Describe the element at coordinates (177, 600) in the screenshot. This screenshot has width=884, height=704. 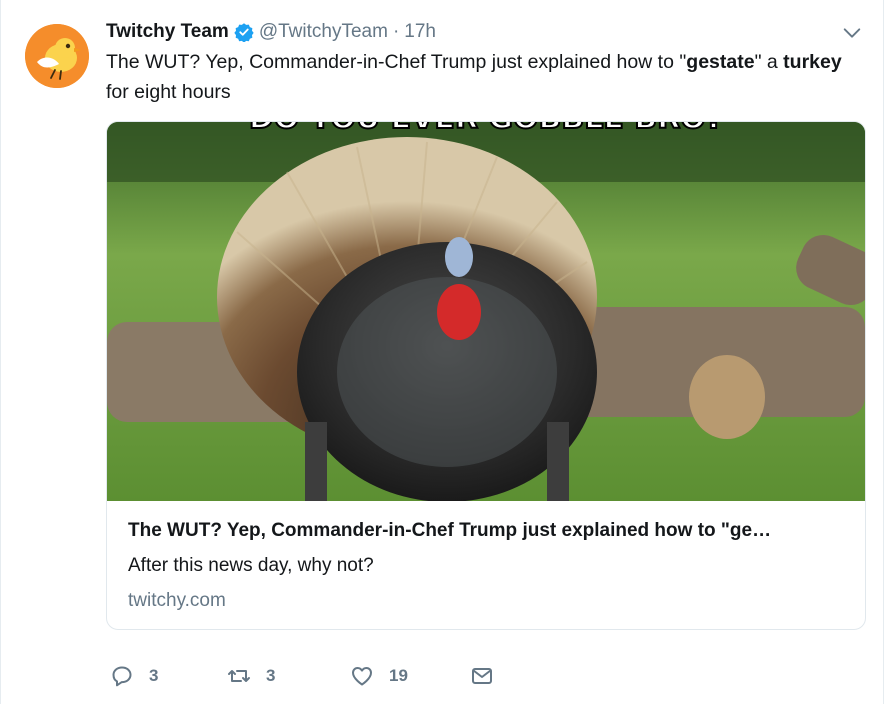
I see `card-domain: twitchy.com` at that location.